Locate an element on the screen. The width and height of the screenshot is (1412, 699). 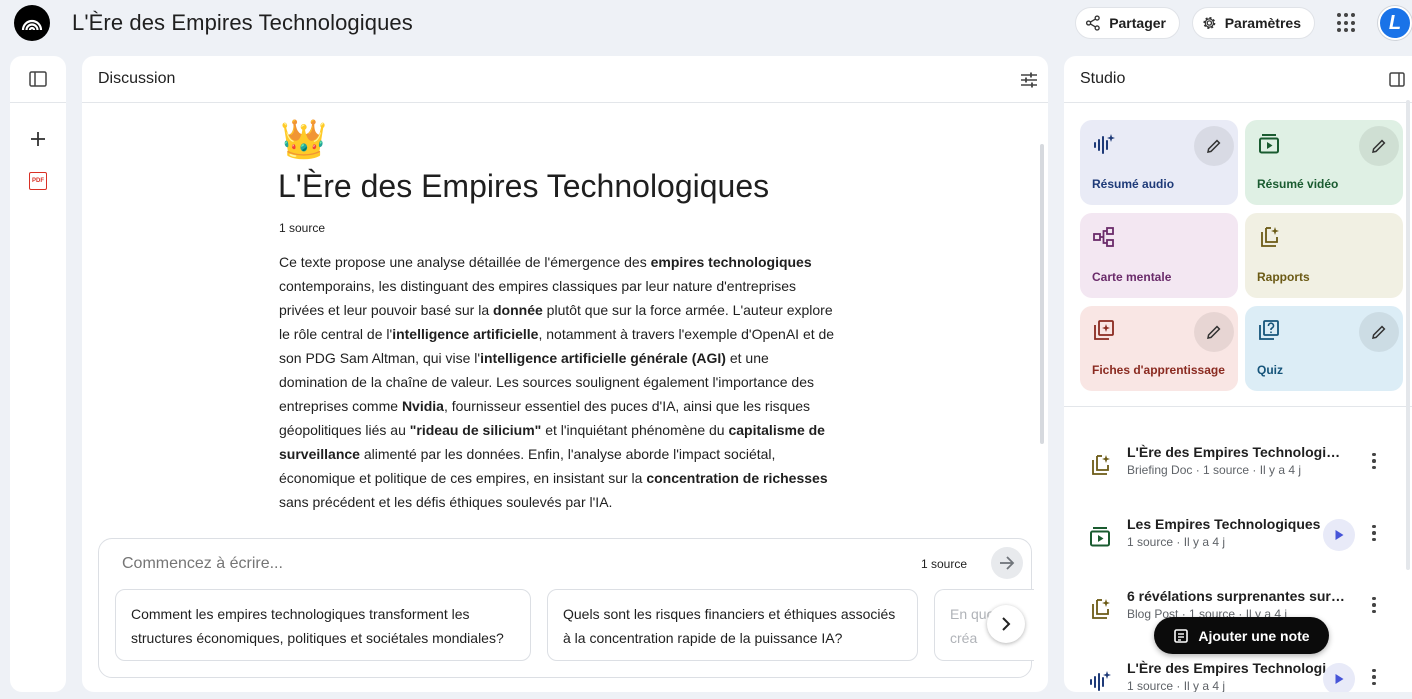
tile-label: Fiches d'apprentissage is located at coordinates (1158, 370).